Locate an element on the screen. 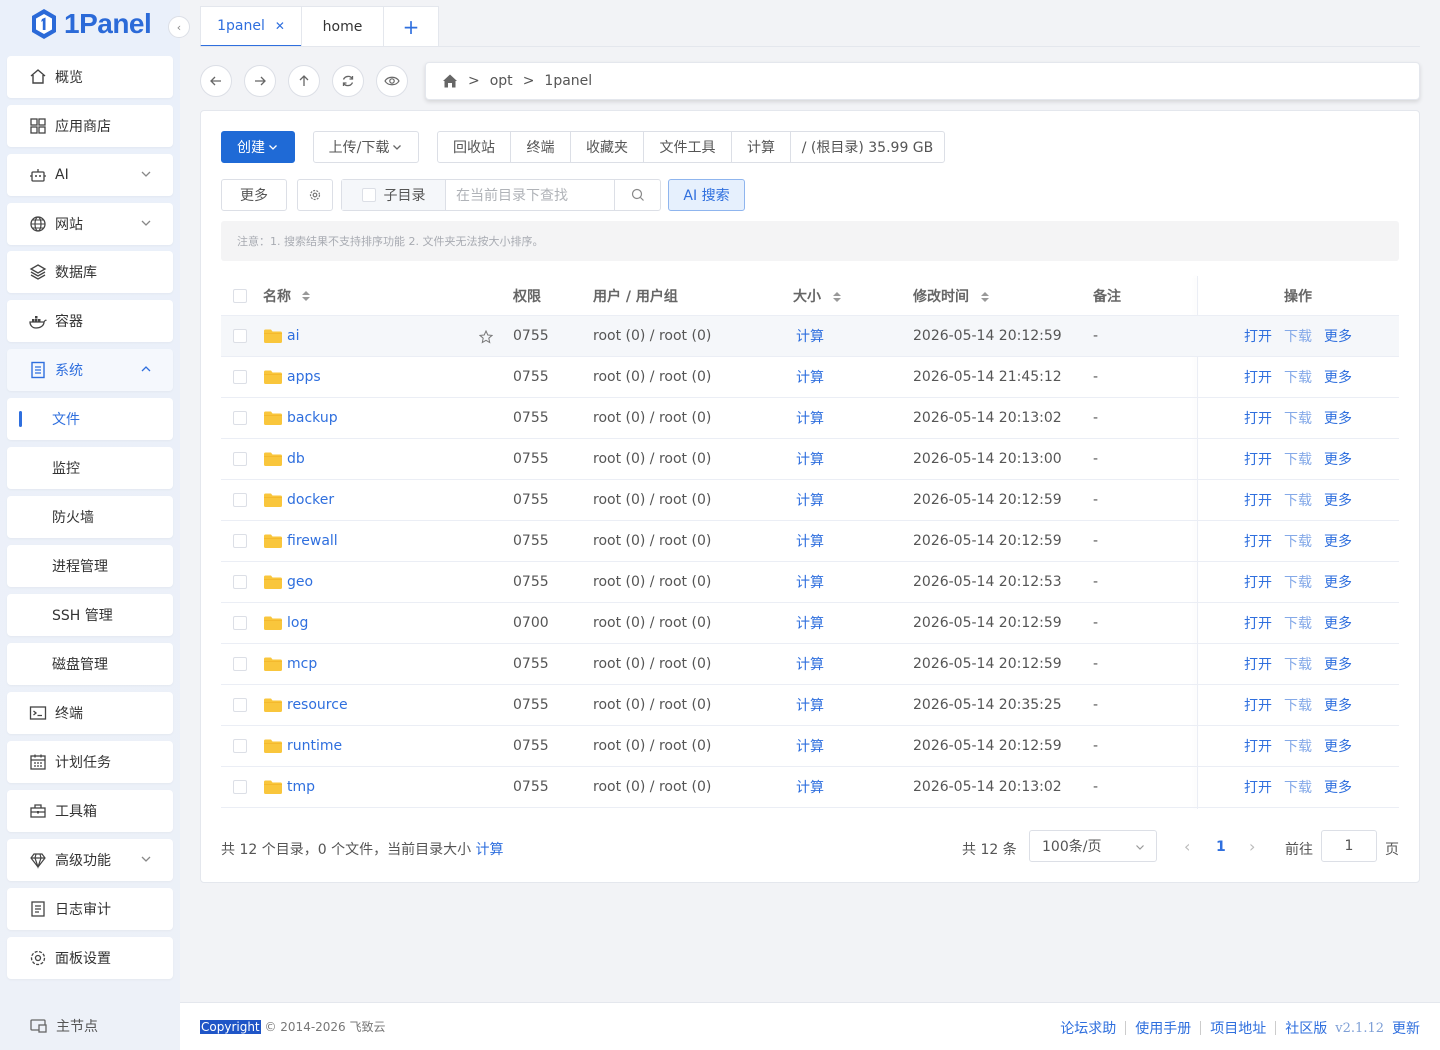 The height and width of the screenshot is (1050, 1440). file-name-link: tmp is located at coordinates (301, 787).